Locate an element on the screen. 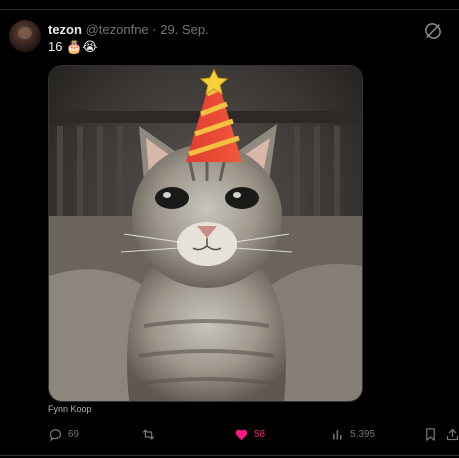 This screenshot has height=458, width=459. bottom-divider is located at coordinates (229, 455).